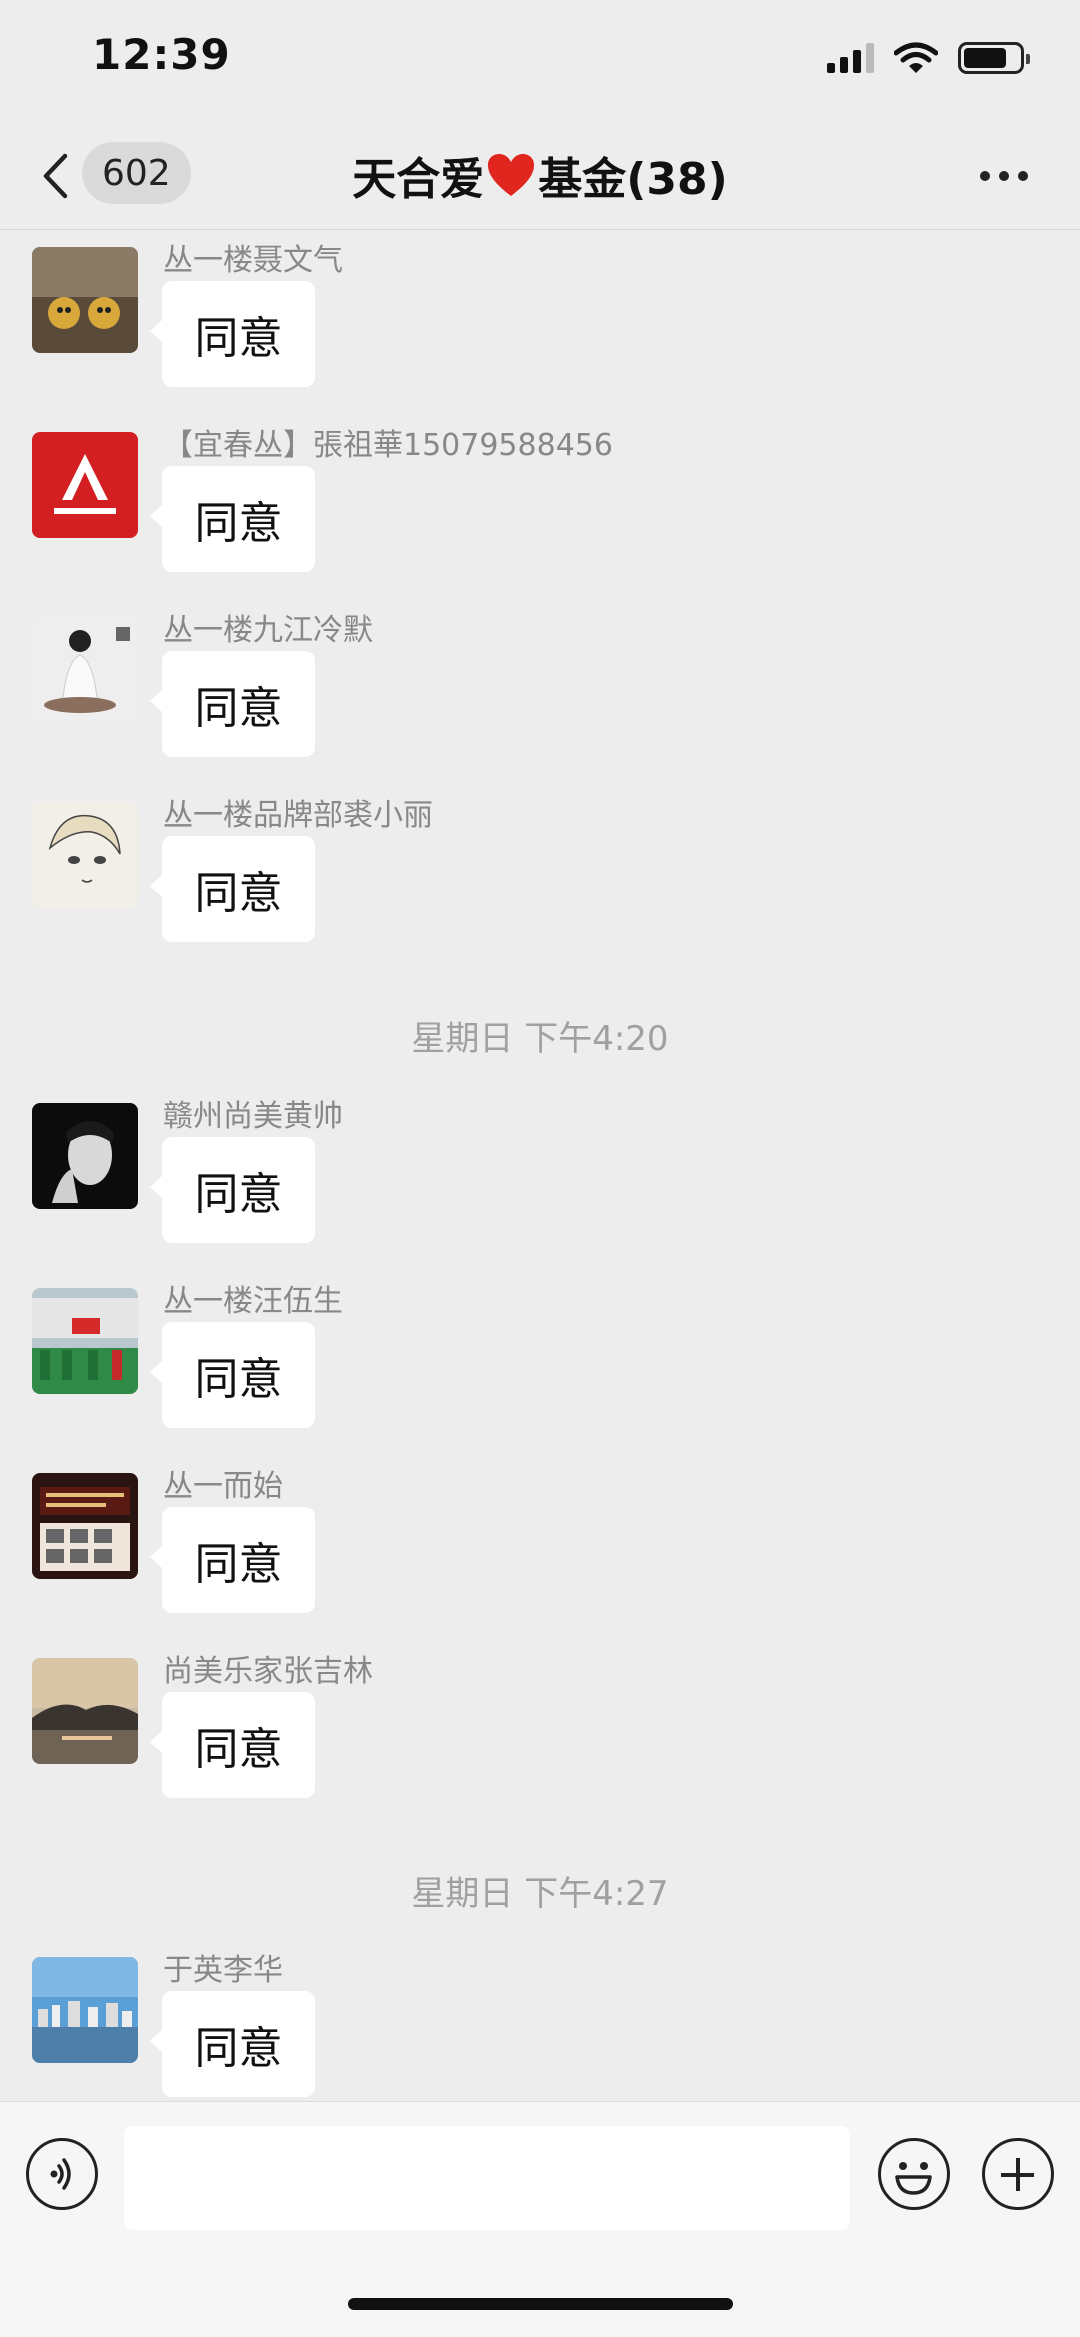 The image size is (1080, 2337). Describe the element at coordinates (298, 815) in the screenshot. I see `sender-name: 丛一楼品牌部裘小丽` at that location.